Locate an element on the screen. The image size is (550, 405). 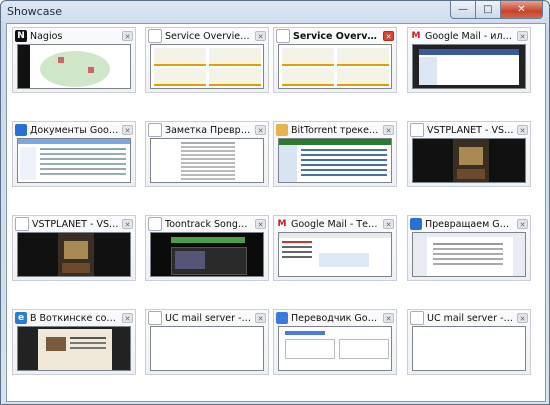
minimize-button: — is located at coordinates (463, 10).